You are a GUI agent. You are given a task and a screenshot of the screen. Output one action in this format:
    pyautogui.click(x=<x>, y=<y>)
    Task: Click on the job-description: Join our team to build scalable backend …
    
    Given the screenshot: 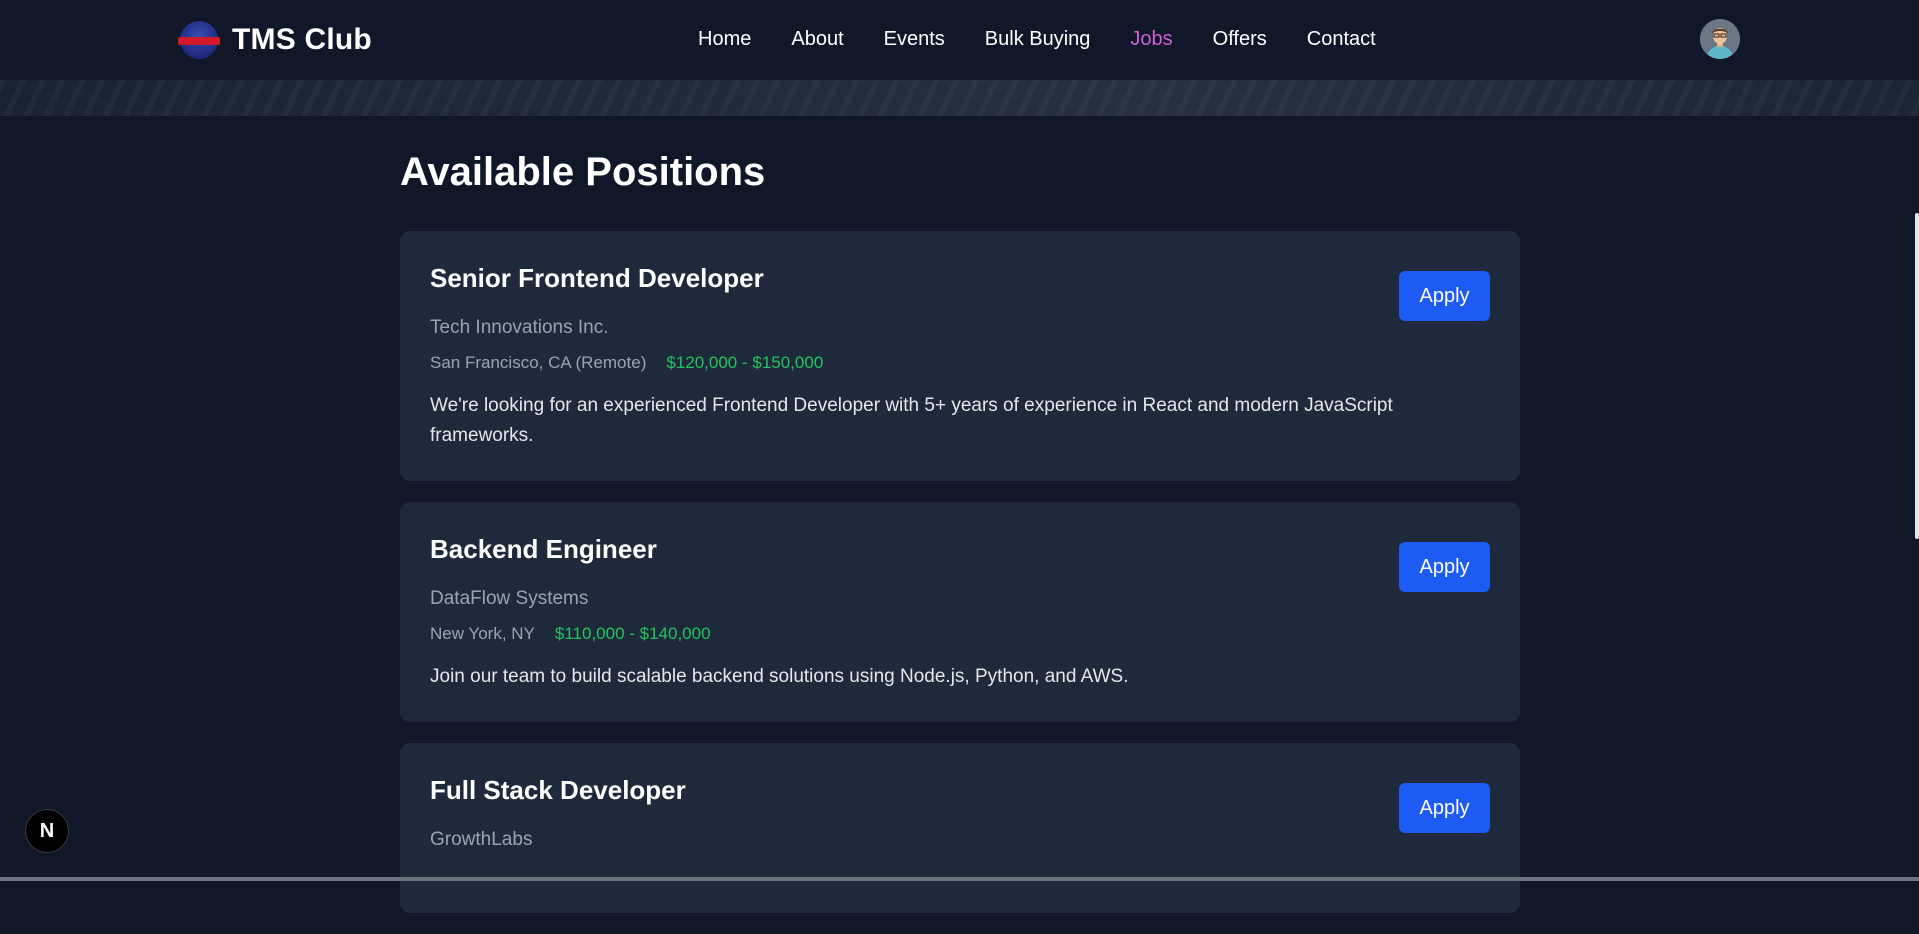 What is the action you would take?
    pyautogui.click(x=779, y=676)
    